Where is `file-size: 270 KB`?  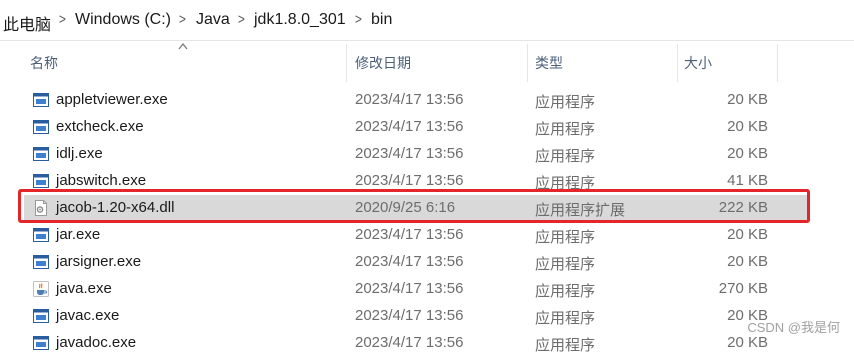 file-size: 270 KB is located at coordinates (743, 288).